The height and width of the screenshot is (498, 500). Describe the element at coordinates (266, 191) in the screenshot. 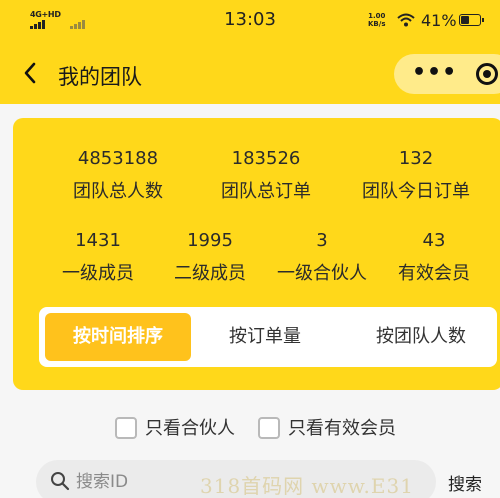

I see `stat-label: 团队总订单` at that location.